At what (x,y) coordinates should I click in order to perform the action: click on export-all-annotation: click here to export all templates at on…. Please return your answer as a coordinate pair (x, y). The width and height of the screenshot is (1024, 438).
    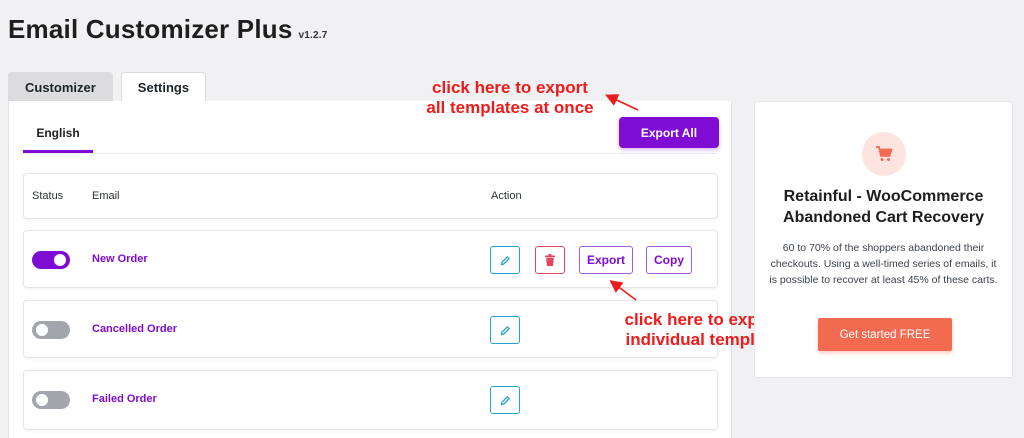
    Looking at the image, I should click on (510, 98).